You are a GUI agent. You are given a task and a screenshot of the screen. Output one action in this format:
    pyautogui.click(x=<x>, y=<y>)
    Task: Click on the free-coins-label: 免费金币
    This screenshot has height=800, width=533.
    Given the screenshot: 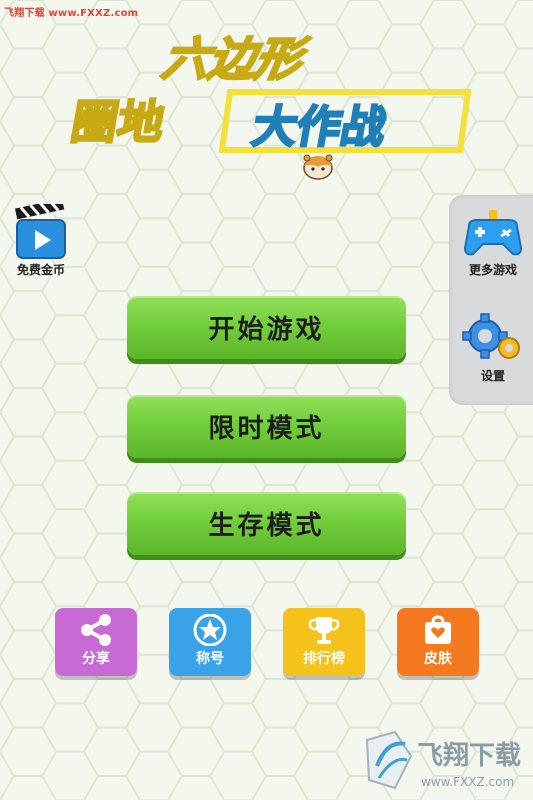 What is the action you would take?
    pyautogui.click(x=40, y=270)
    